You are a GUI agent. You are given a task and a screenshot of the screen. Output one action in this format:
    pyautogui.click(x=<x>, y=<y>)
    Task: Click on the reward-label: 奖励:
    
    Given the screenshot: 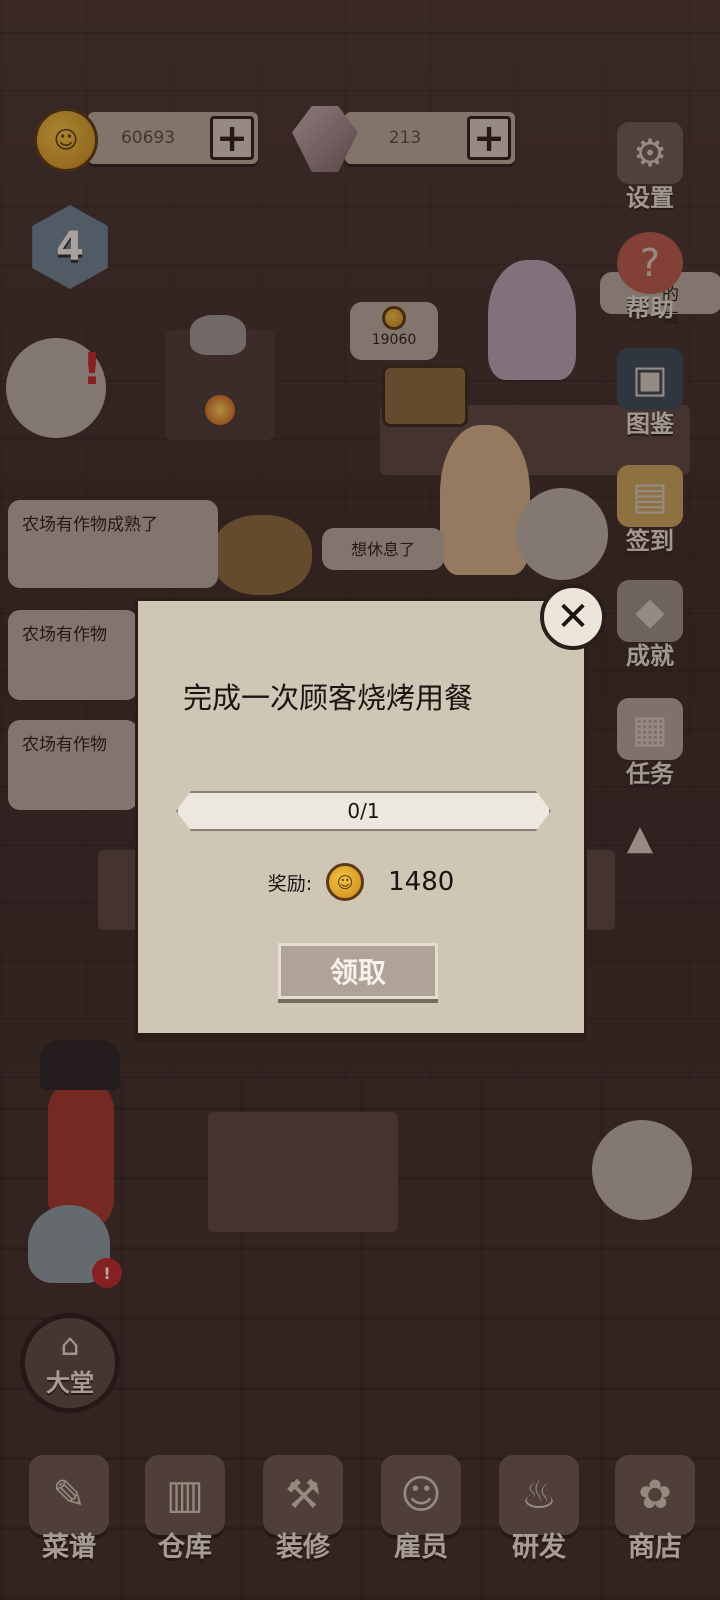 What is the action you would take?
    pyautogui.click(x=290, y=883)
    